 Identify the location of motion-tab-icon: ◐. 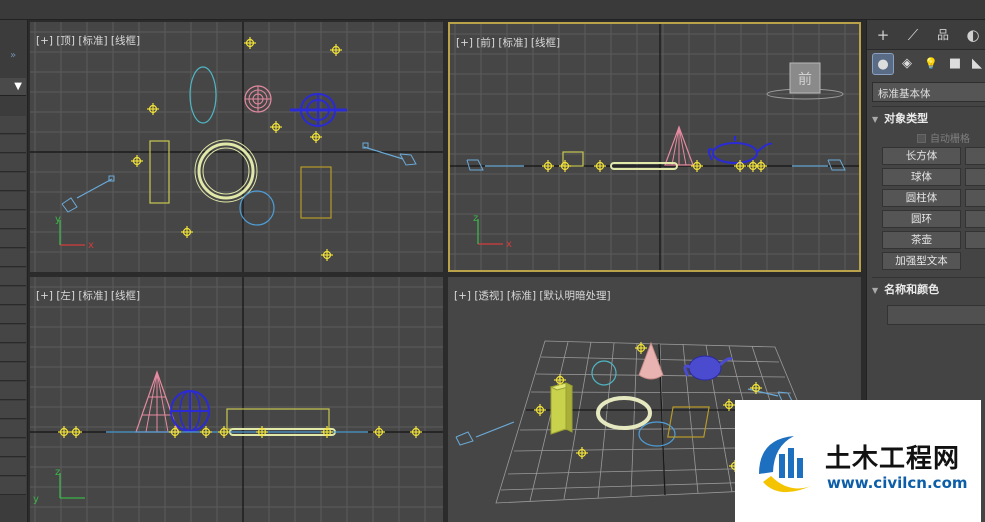
(972, 35).